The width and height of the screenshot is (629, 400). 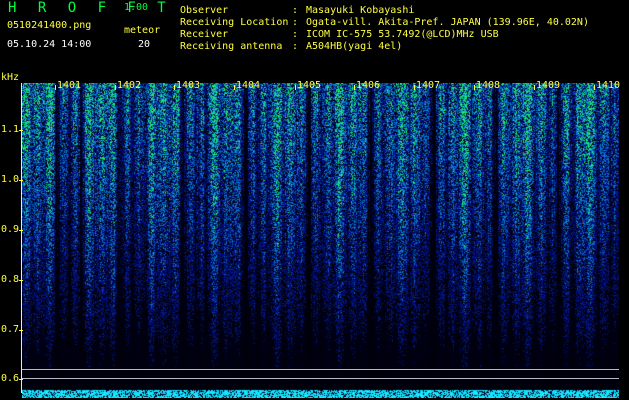 What do you see at coordinates (10, 77) in the screenshot?
I see `frequency-unit-label: kHz` at bounding box center [10, 77].